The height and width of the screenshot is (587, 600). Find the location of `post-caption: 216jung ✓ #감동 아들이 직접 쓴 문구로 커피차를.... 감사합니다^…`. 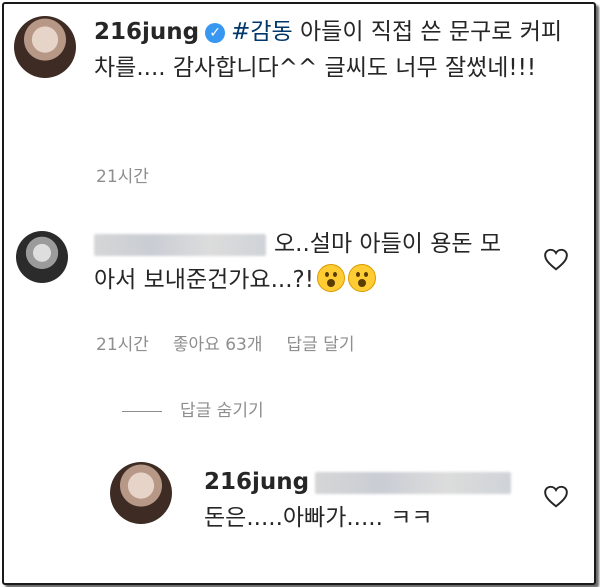

post-caption: 216jung ✓ #감동 아들이 직접 쓴 문구로 커피차를.... 감사합니다^… is located at coordinates (329, 50).